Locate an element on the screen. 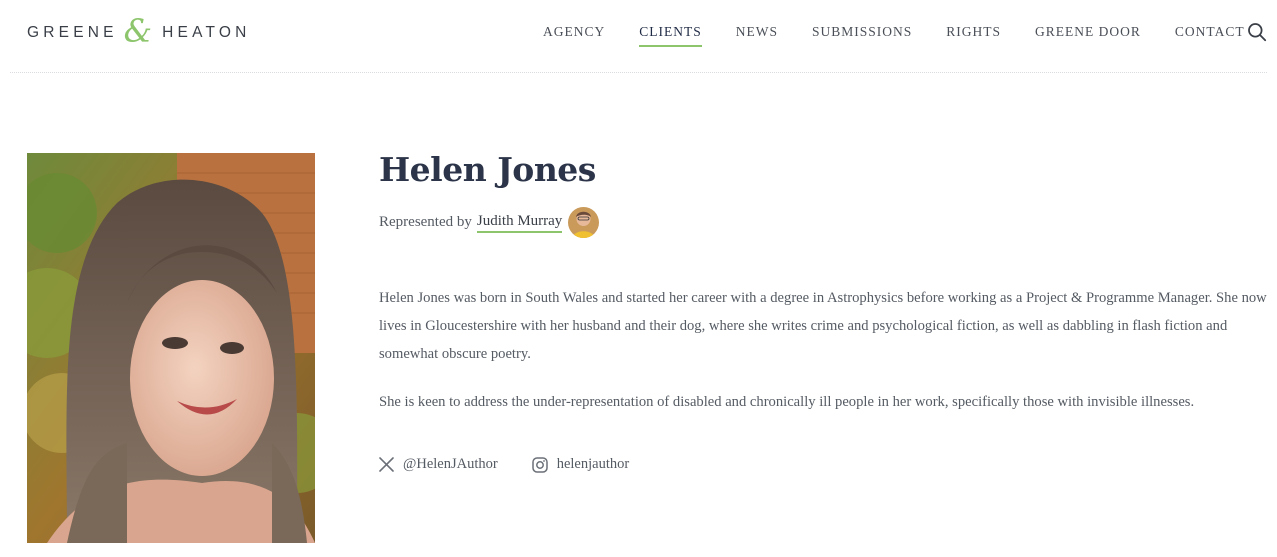  agent-link: Judith Murray is located at coordinates (519, 223).